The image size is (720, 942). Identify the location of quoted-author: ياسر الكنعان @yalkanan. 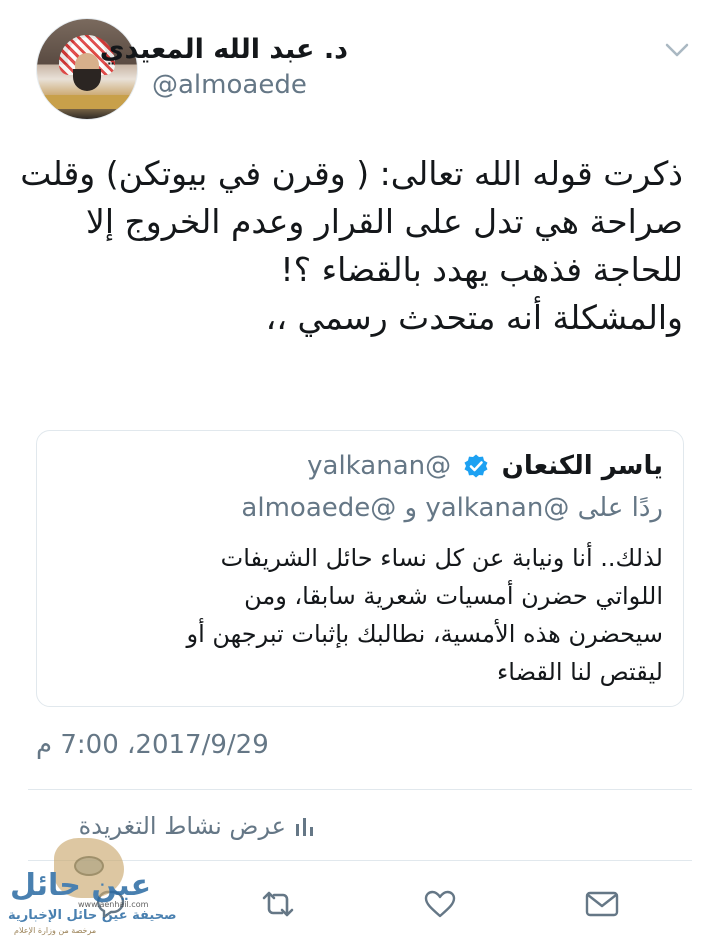
(485, 466).